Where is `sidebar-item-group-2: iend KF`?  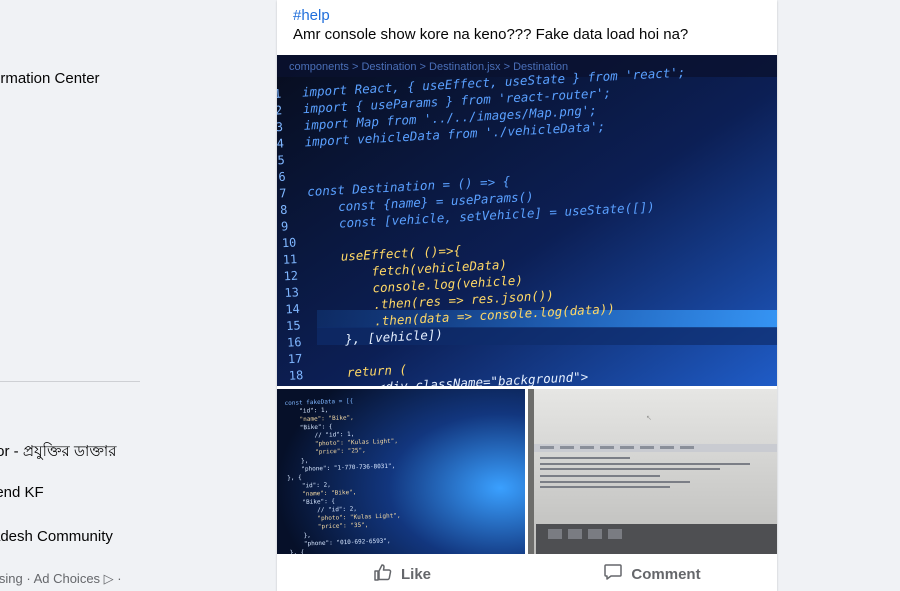 sidebar-item-group-2: iend KF is located at coordinates (22, 492).